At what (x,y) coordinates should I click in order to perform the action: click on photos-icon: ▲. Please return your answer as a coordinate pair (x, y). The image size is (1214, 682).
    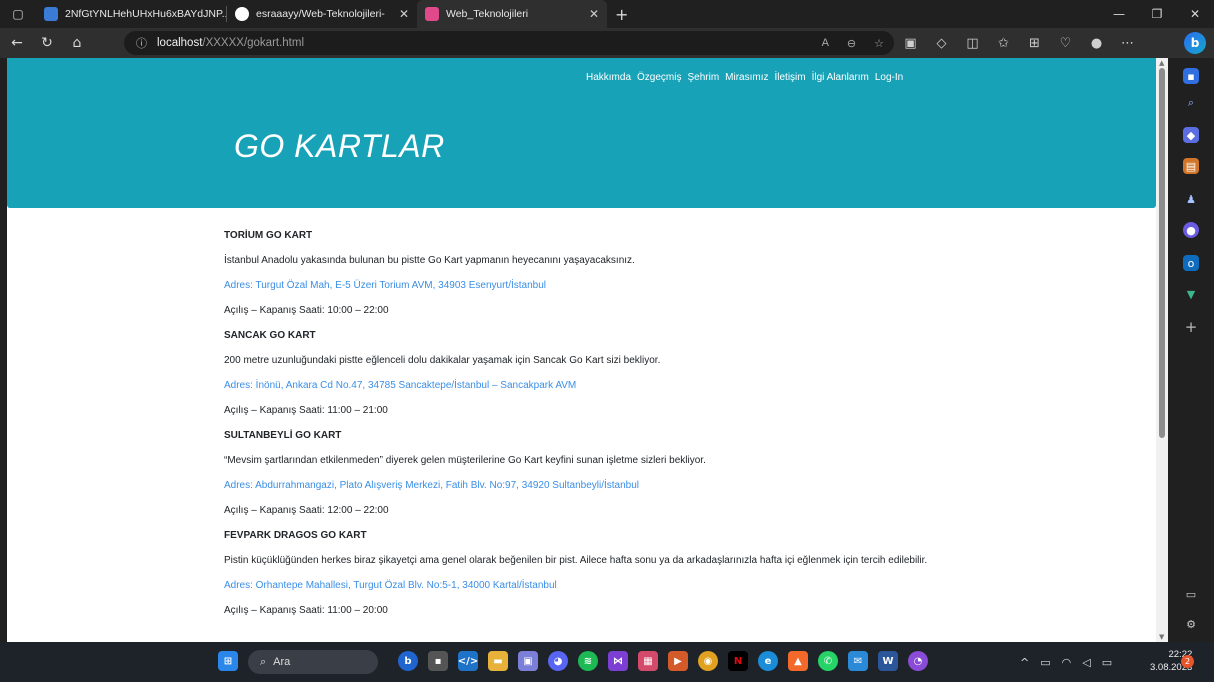
    Looking at the image, I should click on (798, 661).